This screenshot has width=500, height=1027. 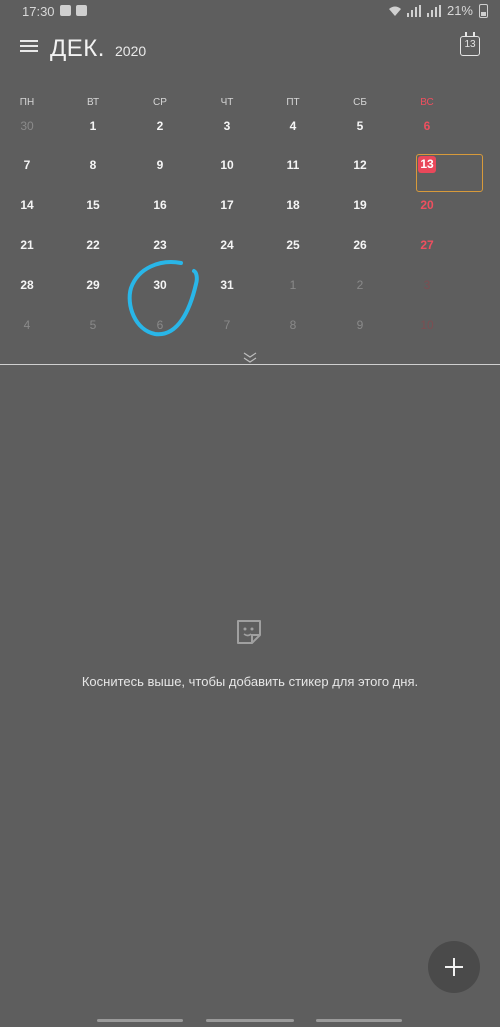 What do you see at coordinates (293, 165) in the screenshot?
I see `calendar-day: 11` at bounding box center [293, 165].